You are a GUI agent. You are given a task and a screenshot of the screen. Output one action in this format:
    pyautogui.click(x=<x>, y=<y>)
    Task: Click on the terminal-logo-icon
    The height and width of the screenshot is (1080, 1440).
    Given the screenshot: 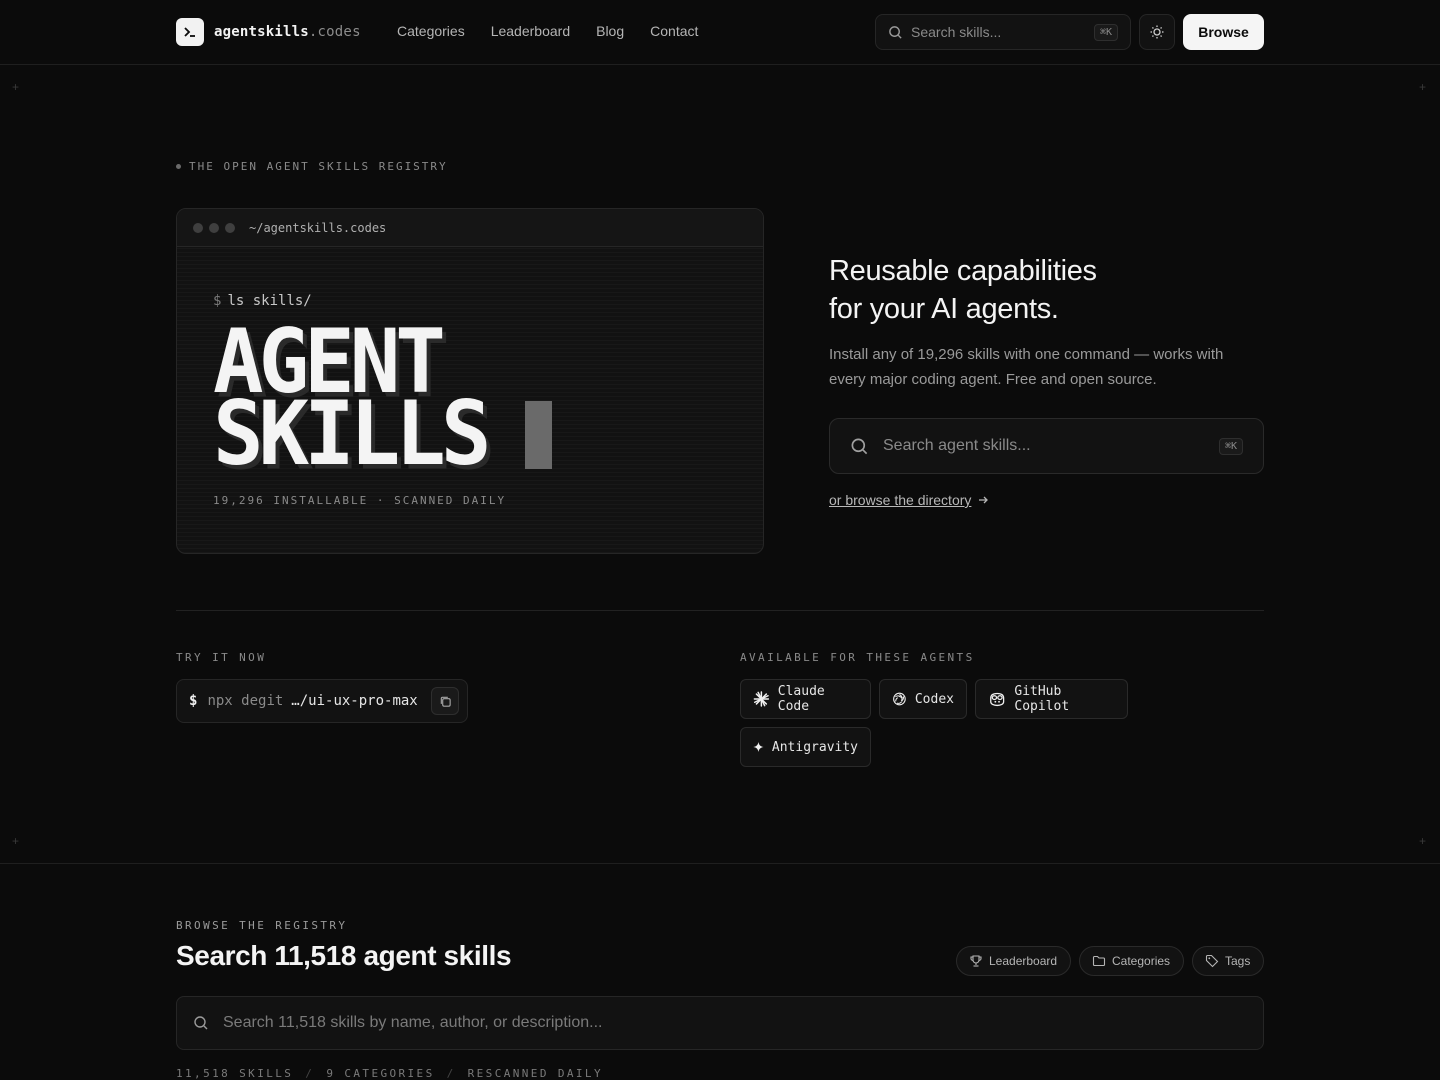 What is the action you would take?
    pyautogui.click(x=190, y=32)
    